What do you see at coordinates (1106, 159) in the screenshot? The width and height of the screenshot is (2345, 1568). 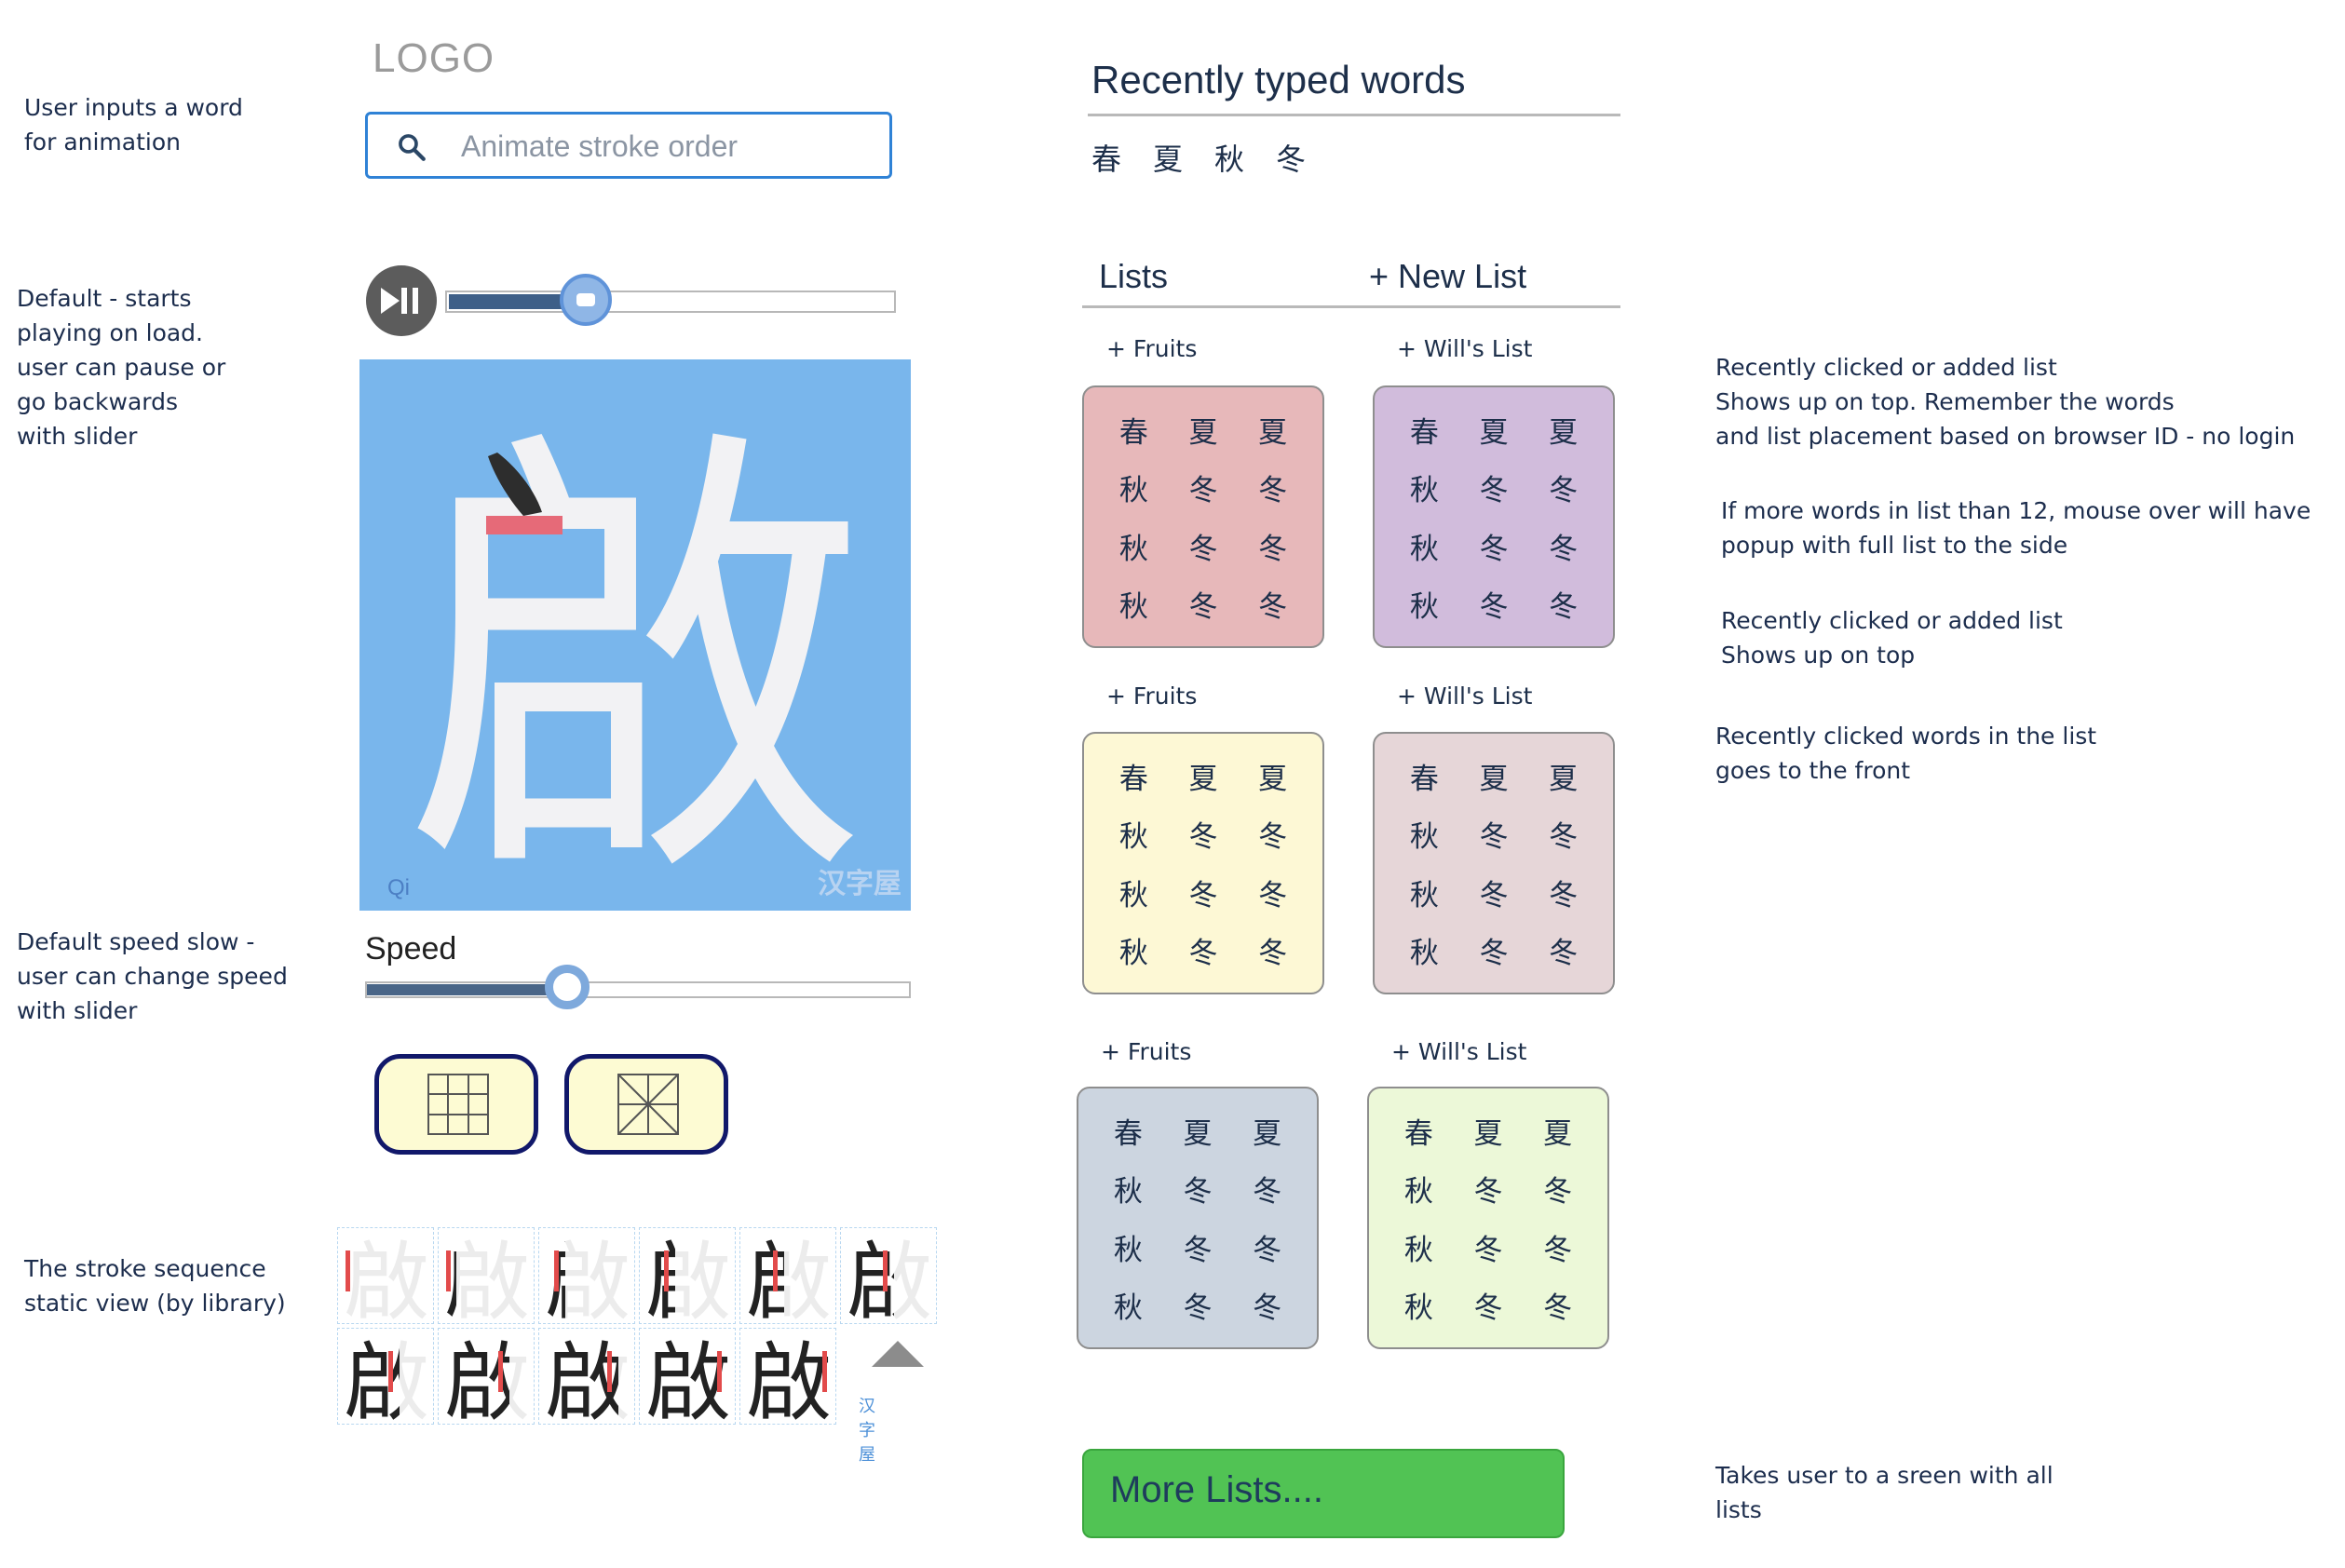 I see `recent-word: 春` at bounding box center [1106, 159].